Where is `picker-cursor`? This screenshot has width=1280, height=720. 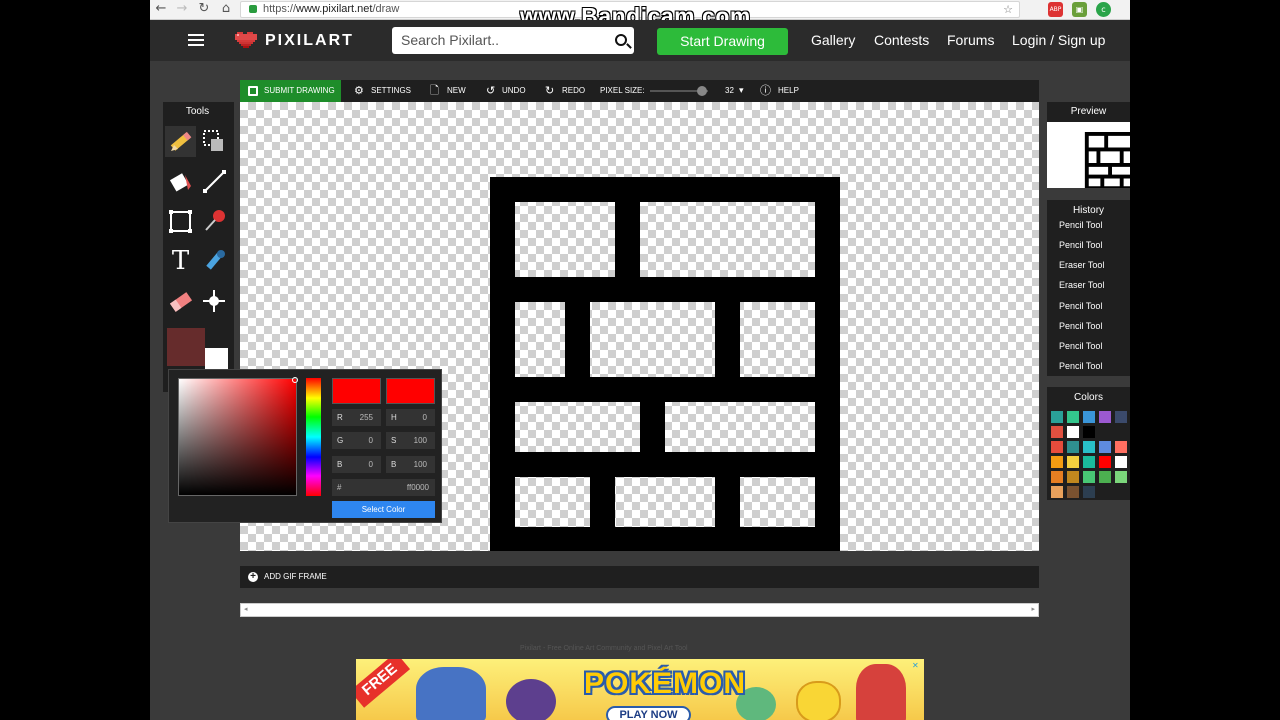
picker-cursor is located at coordinates (295, 380).